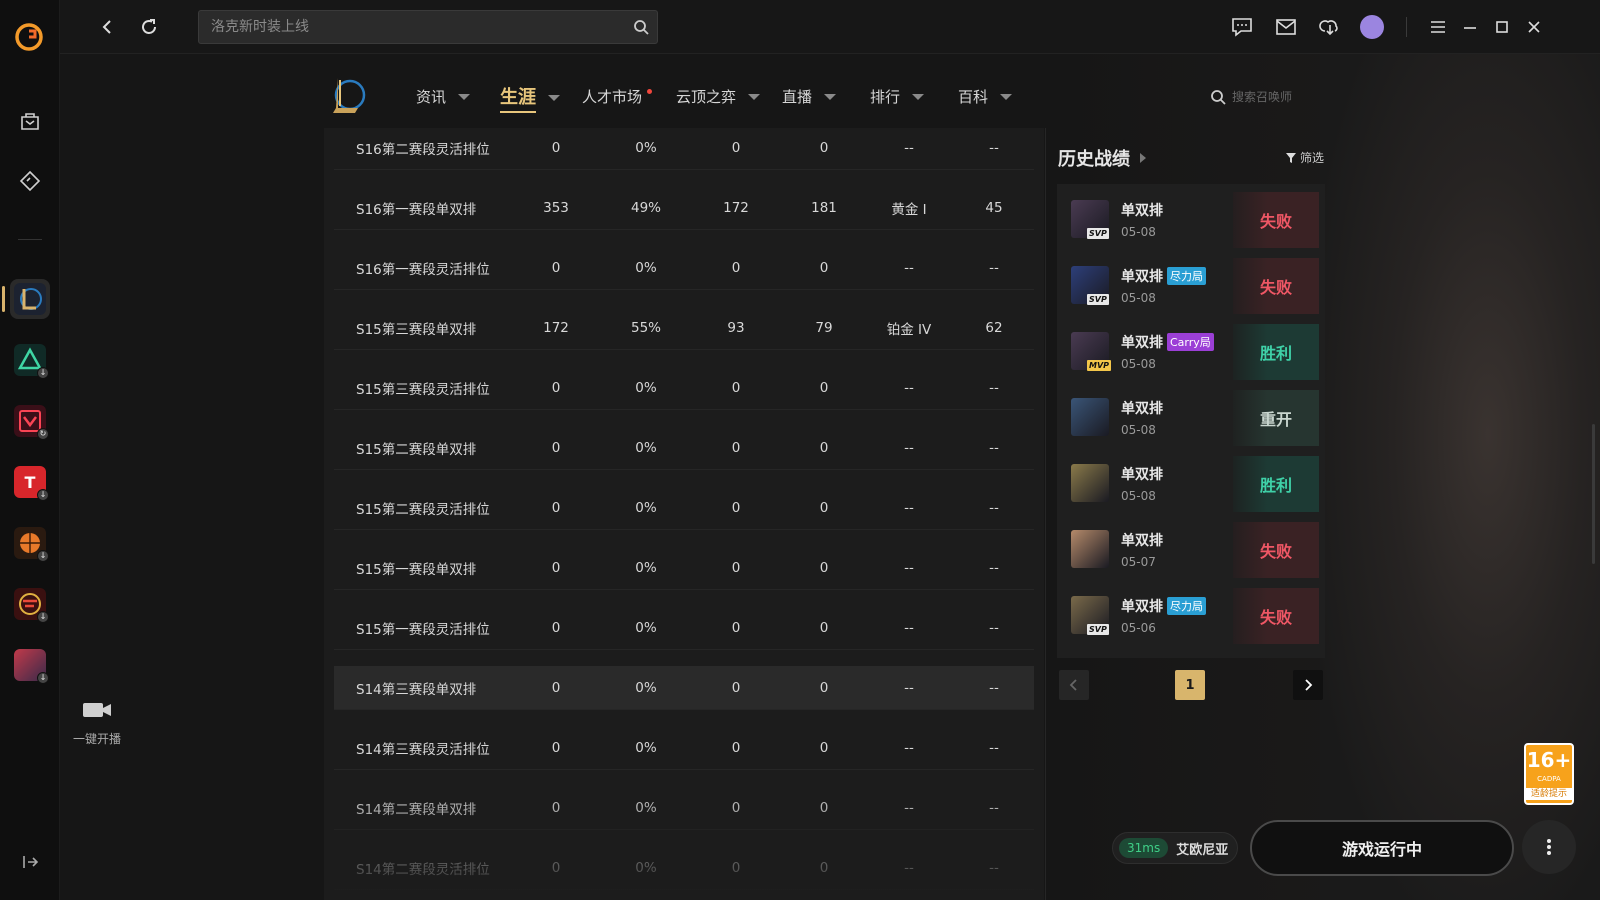  Describe the element at coordinates (1138, 628) in the screenshot. I see `match-date: 05-06` at that location.